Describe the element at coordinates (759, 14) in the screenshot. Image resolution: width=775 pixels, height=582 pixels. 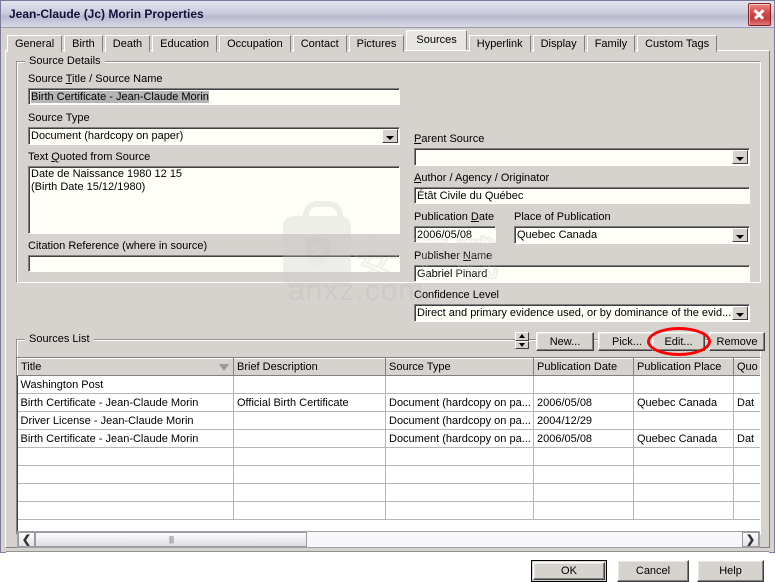
I see `close-icon` at that location.